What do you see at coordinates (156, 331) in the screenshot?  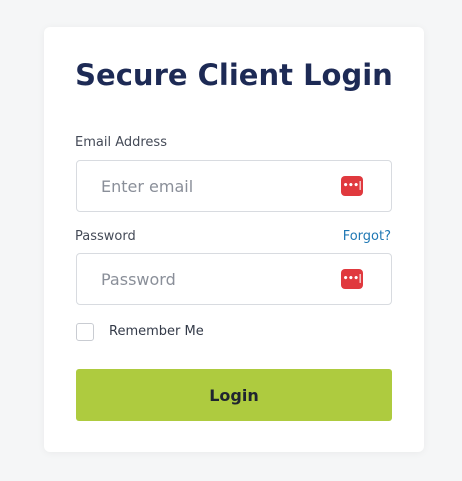 I see `remember-me-label: Remember Me` at bounding box center [156, 331].